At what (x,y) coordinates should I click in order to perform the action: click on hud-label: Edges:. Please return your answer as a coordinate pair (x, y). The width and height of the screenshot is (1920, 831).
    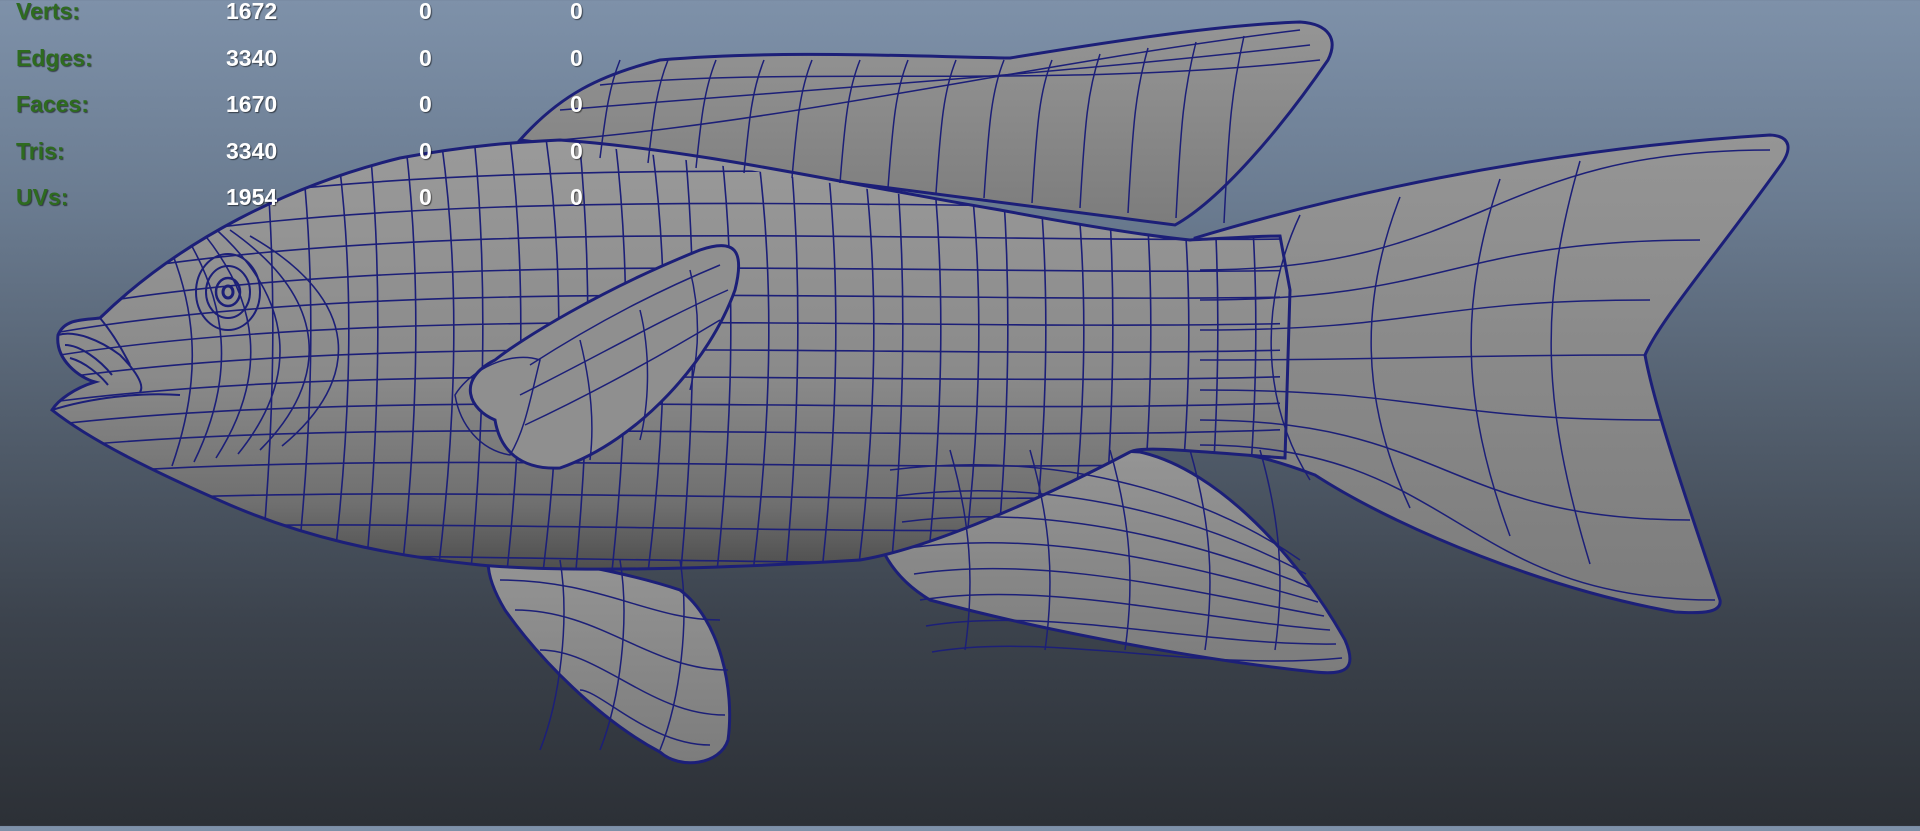
    Looking at the image, I should click on (54, 57).